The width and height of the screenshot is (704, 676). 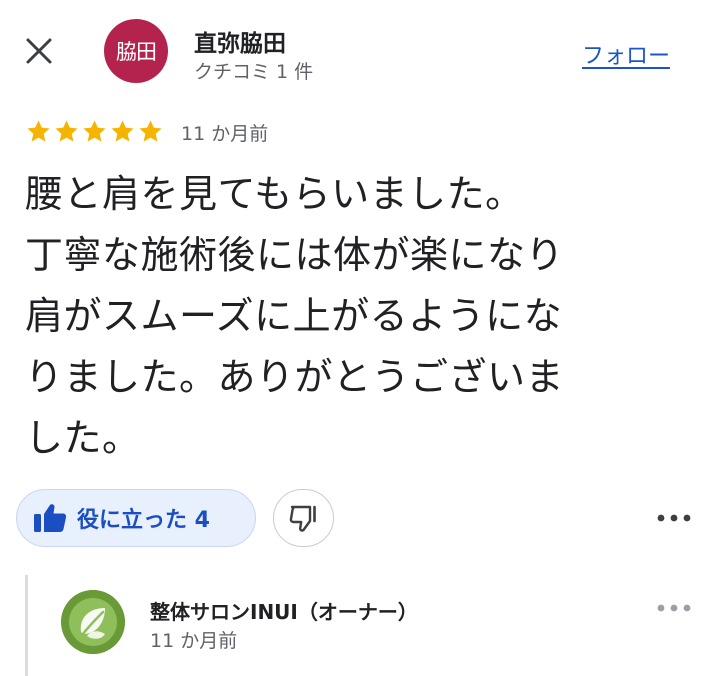 What do you see at coordinates (225, 134) in the screenshot?
I see `review-date: 11 か月前` at bounding box center [225, 134].